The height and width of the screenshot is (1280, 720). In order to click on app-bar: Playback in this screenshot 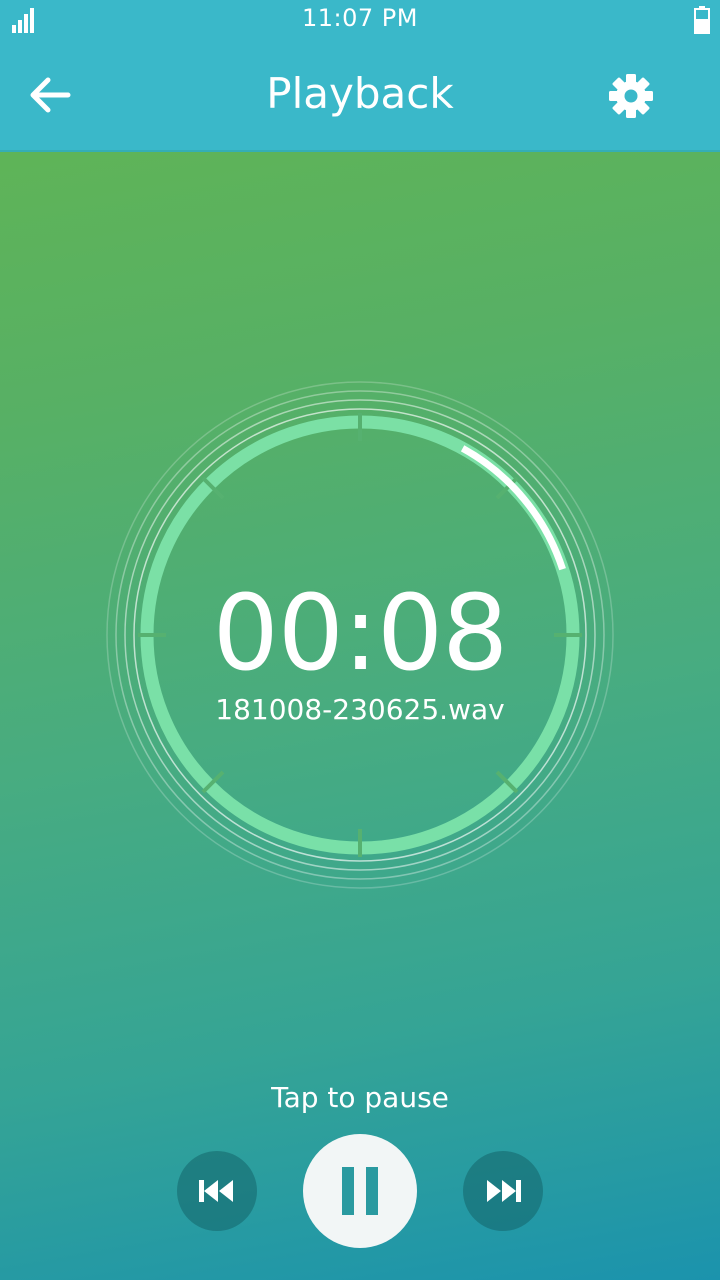, I will do `click(360, 96)`.